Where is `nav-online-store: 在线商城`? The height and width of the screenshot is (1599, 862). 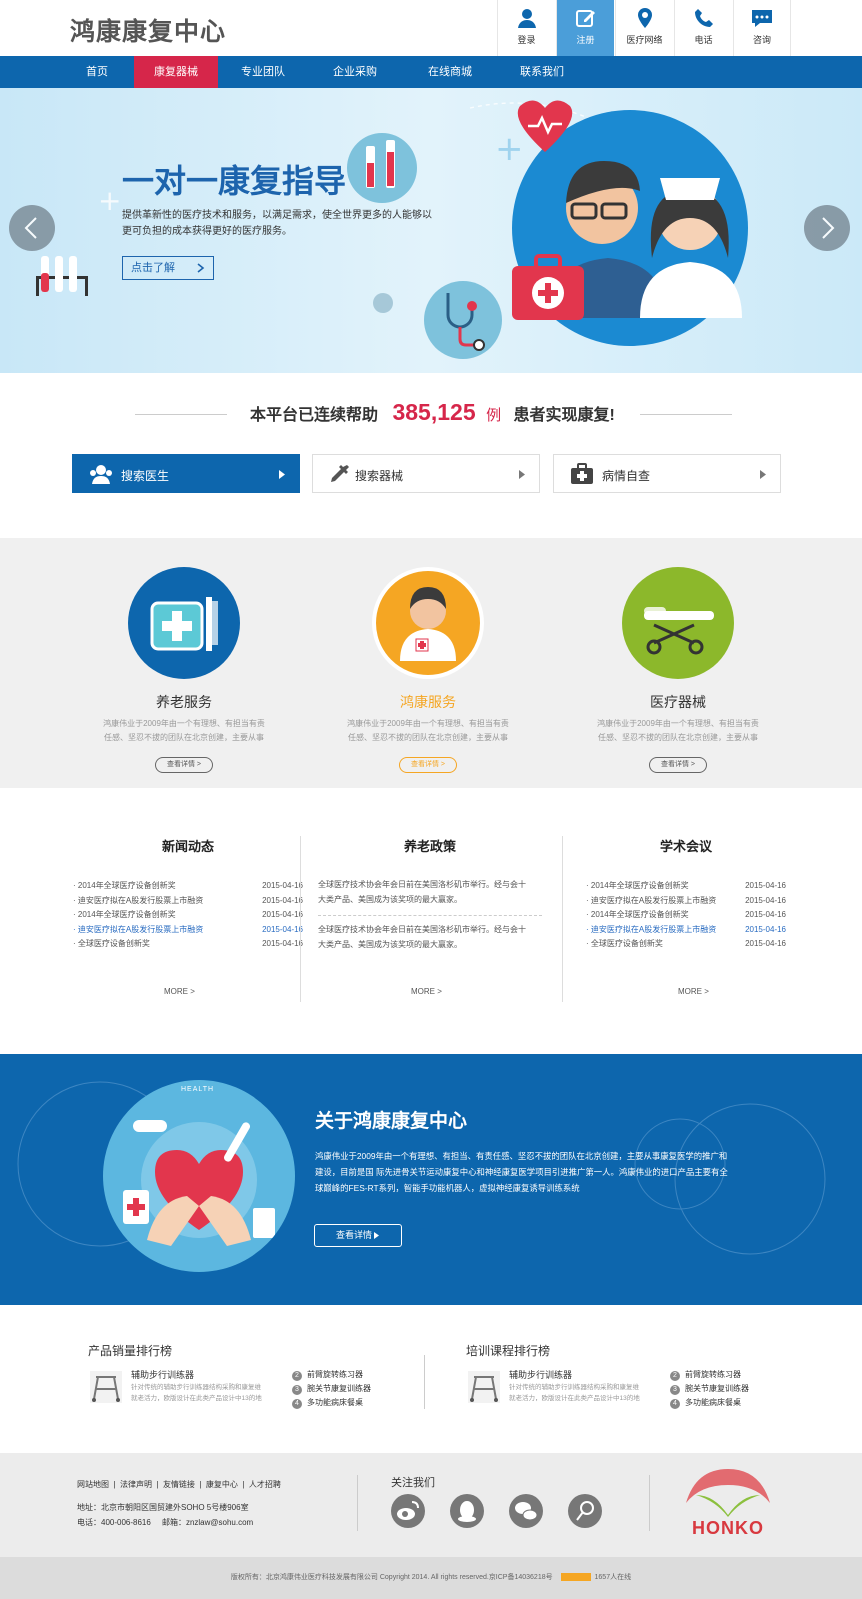 nav-online-store: 在线商城 is located at coordinates (450, 72).